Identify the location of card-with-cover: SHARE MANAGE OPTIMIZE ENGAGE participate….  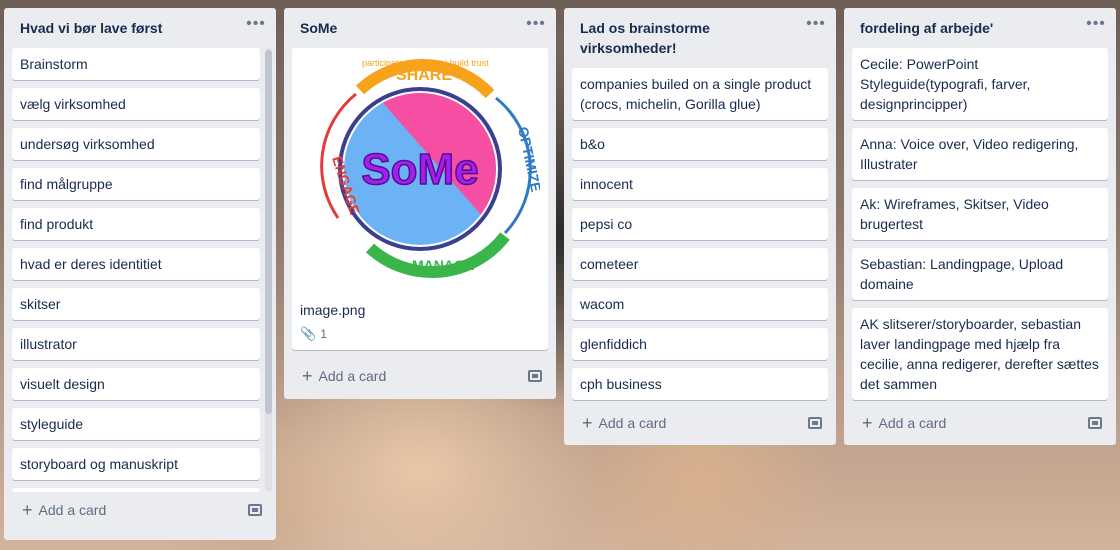
(420, 199).